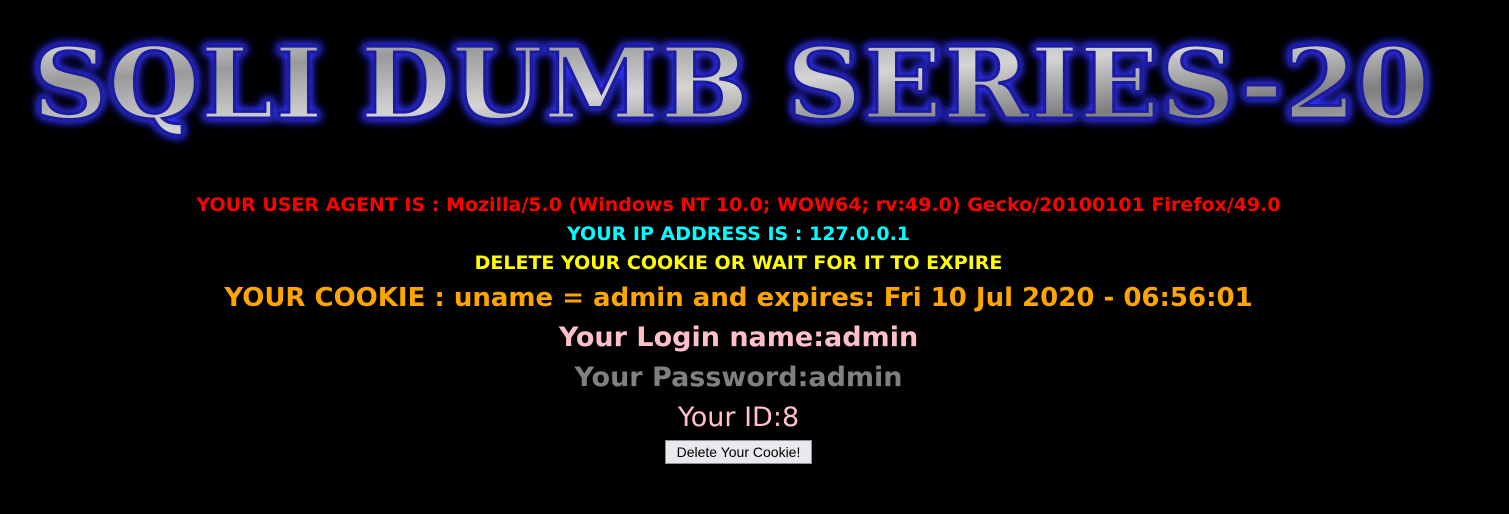 This screenshot has height=514, width=1509. What do you see at coordinates (738, 337) in the screenshot?
I see `login-name-text: Your Login name:admin` at bounding box center [738, 337].